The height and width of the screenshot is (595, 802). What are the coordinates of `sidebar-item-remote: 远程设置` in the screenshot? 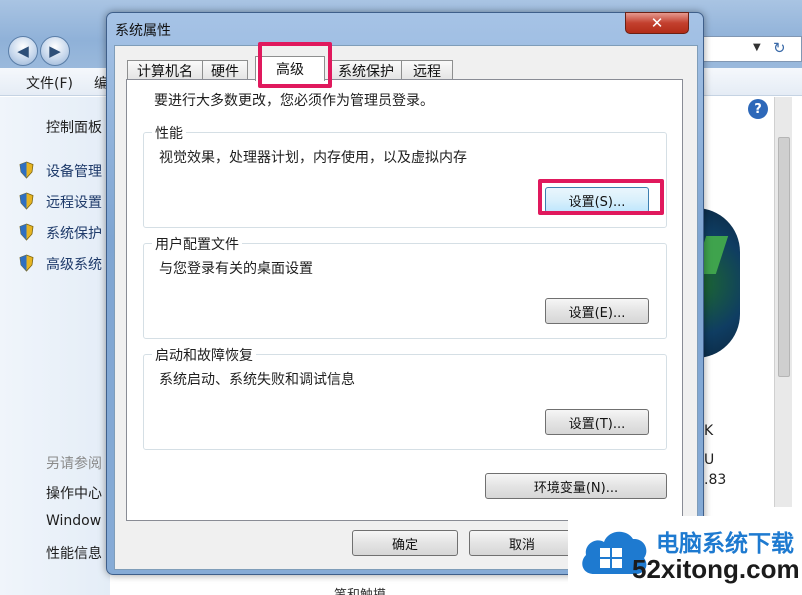 It's located at (74, 202).